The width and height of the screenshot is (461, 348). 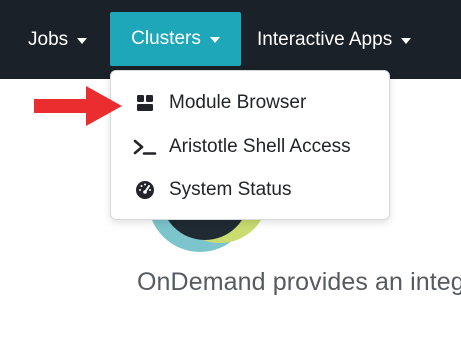 I want to click on red-arrow-icon, so click(x=78, y=106).